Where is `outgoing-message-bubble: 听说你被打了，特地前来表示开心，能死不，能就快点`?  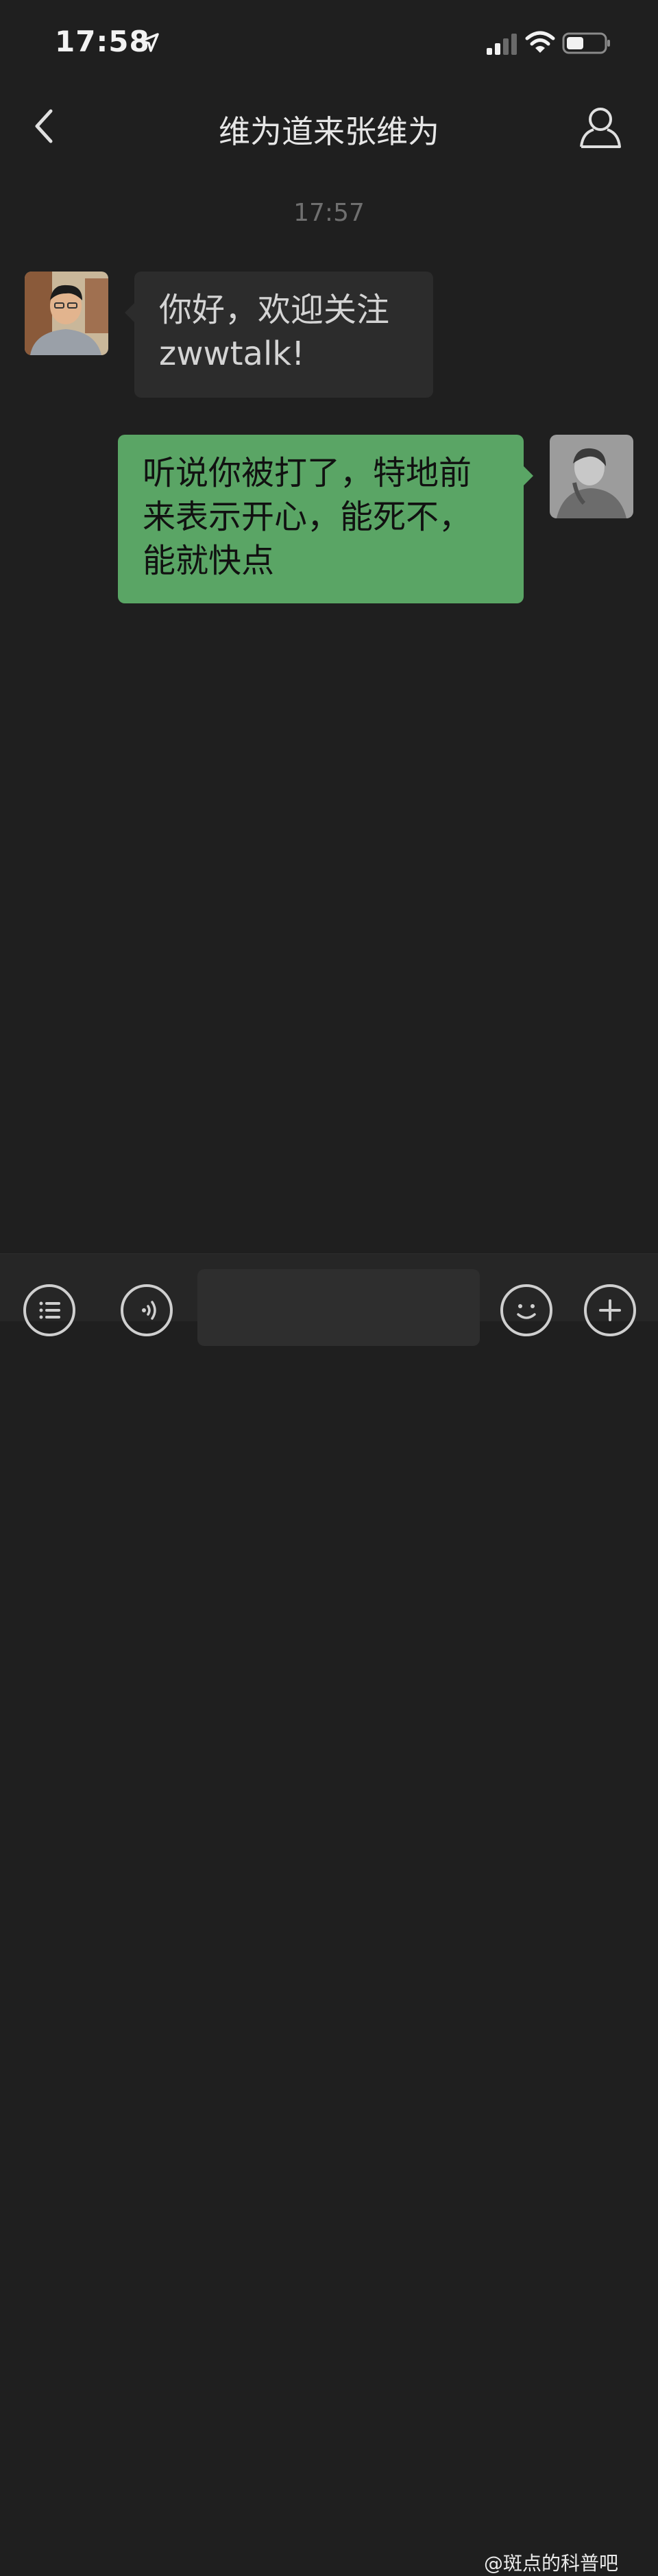
outgoing-message-bubble: 听说你被打了，特地前来表示开心，能死不，能就快点 is located at coordinates (325, 519).